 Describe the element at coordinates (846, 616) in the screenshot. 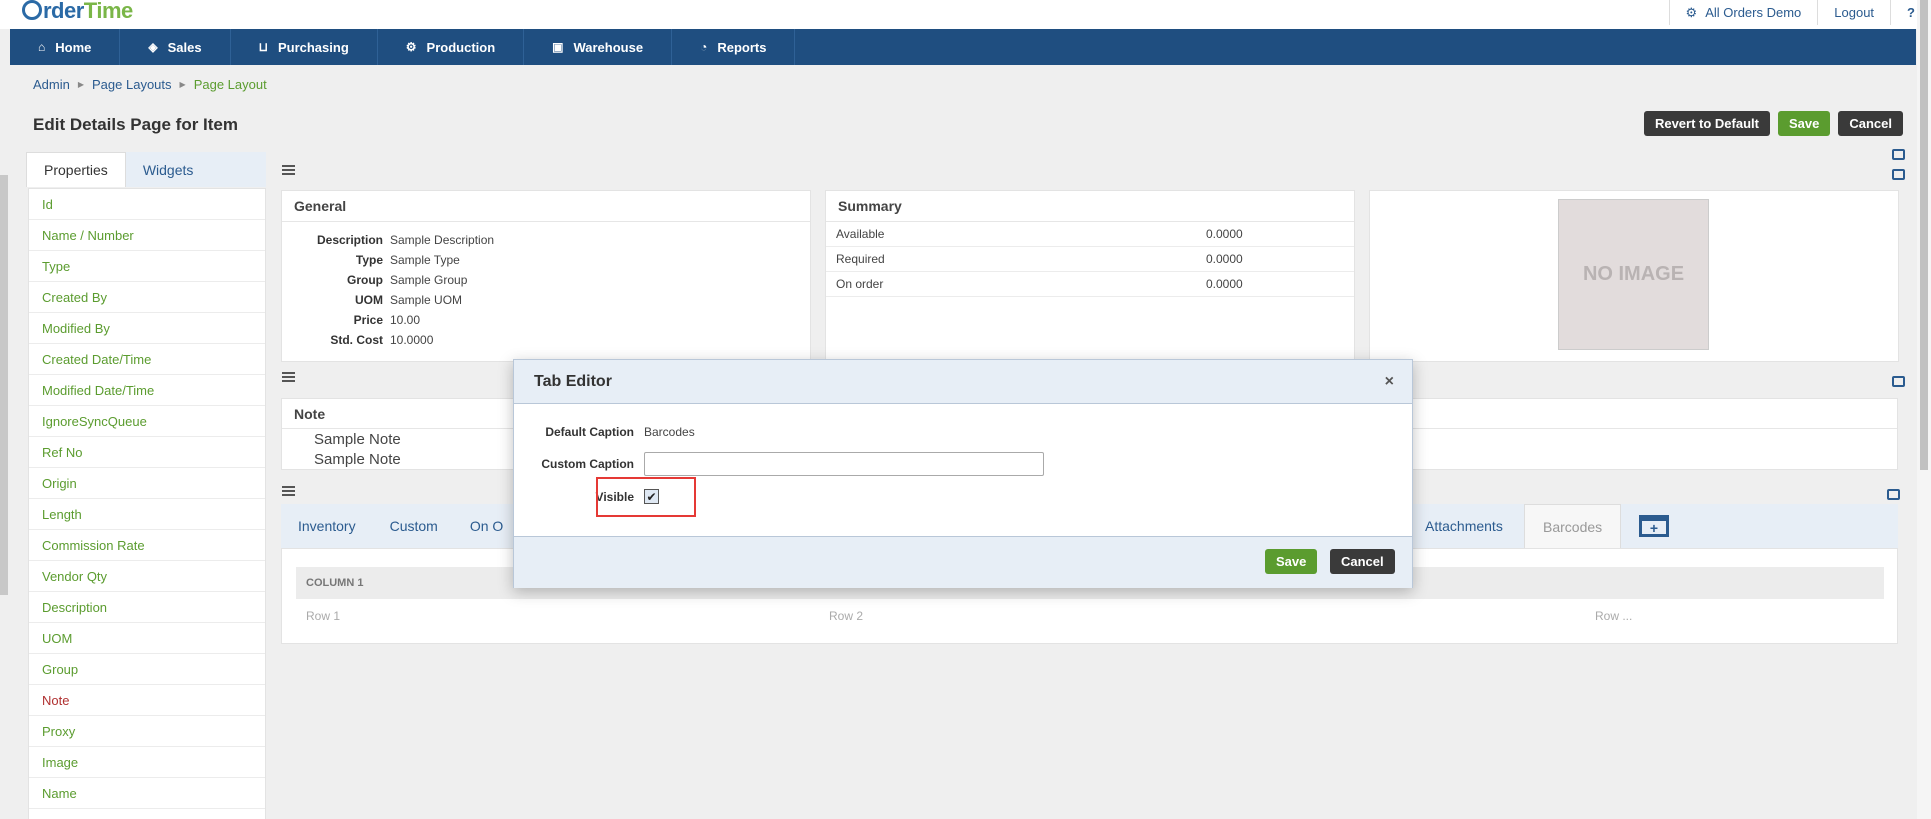

I see `grid-cell: Row 2` at that location.